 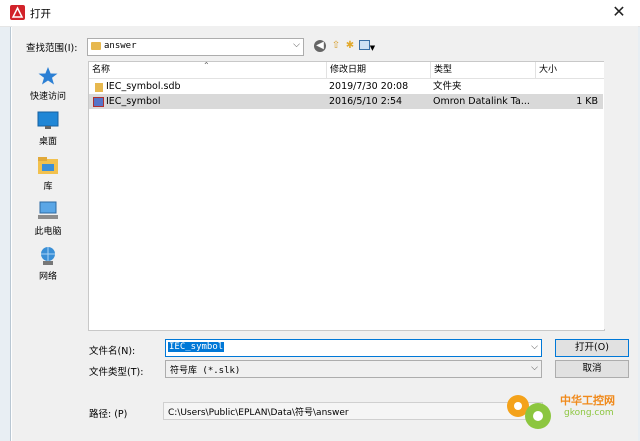 I want to click on computer-icon, so click(x=48, y=211).